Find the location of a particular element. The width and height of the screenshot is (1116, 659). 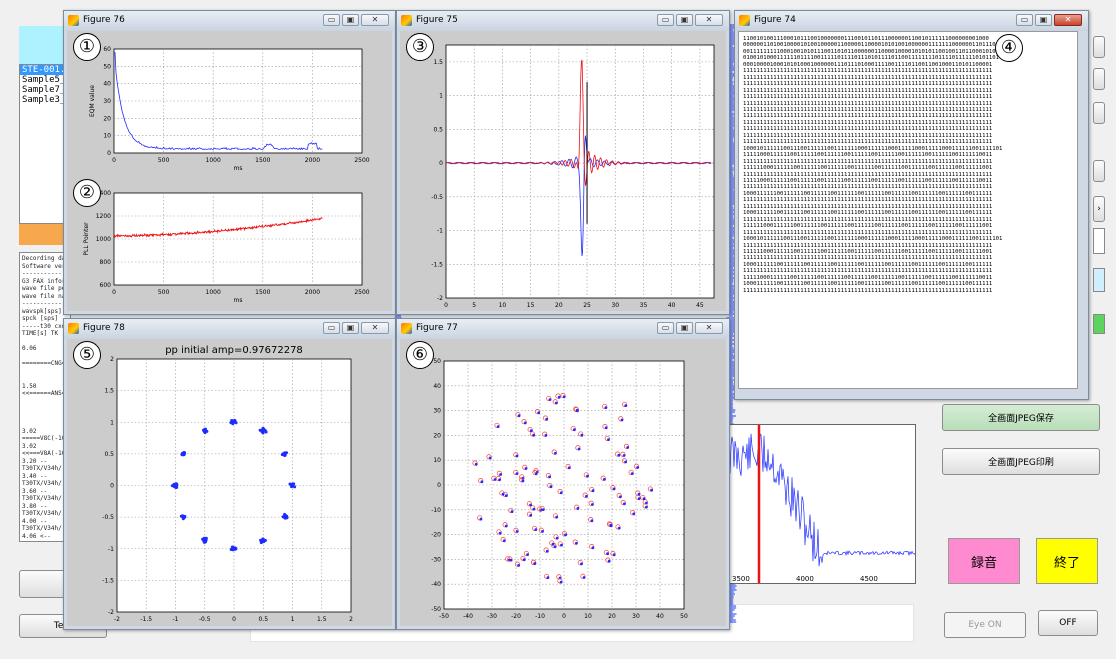

x-tick-label: 1000 is located at coordinates (213, 160).